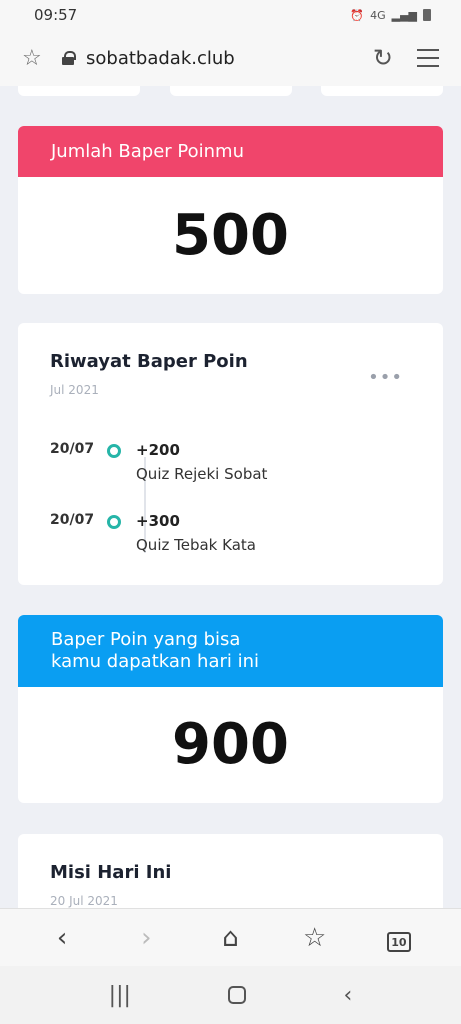 This screenshot has height=1024, width=461. I want to click on history-title: Riwayat Baper Poin, so click(149, 361).